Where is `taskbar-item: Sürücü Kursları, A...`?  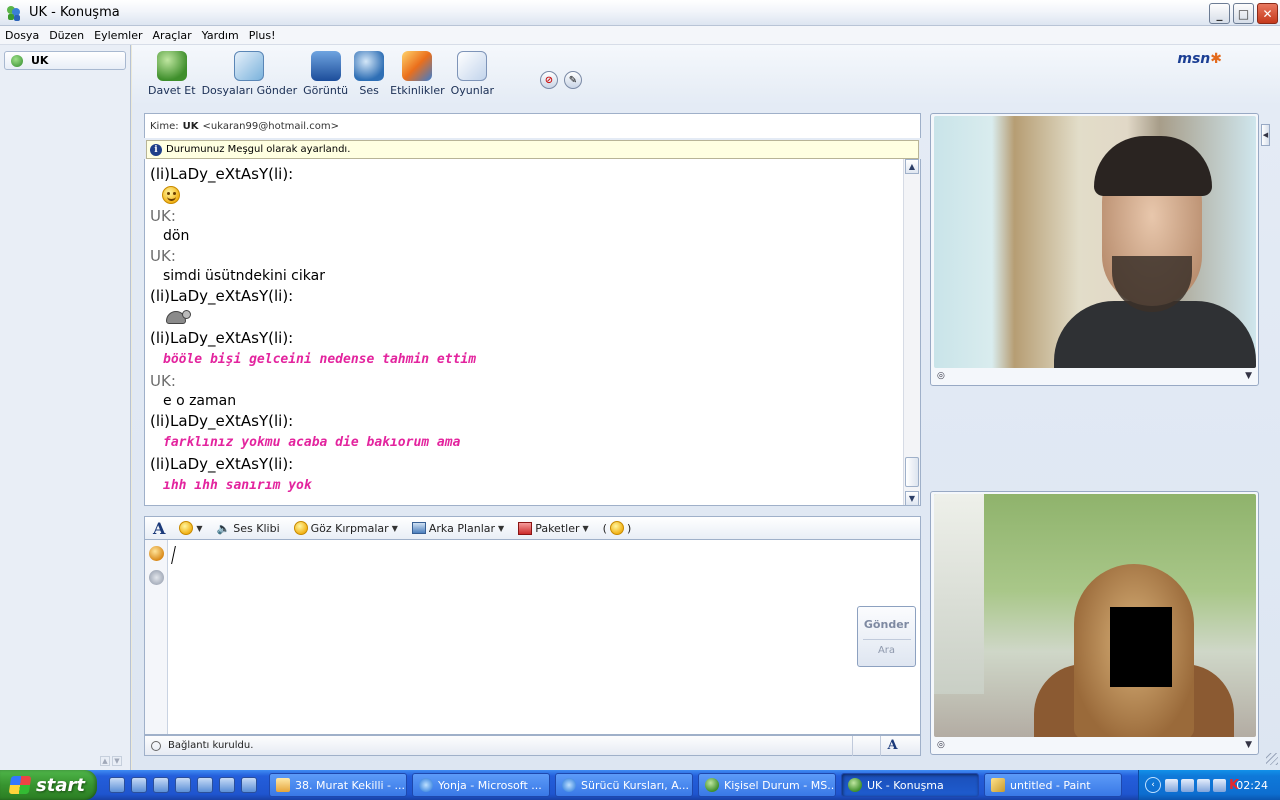
taskbar-item: Sürücü Kursları, A... is located at coordinates (624, 785).